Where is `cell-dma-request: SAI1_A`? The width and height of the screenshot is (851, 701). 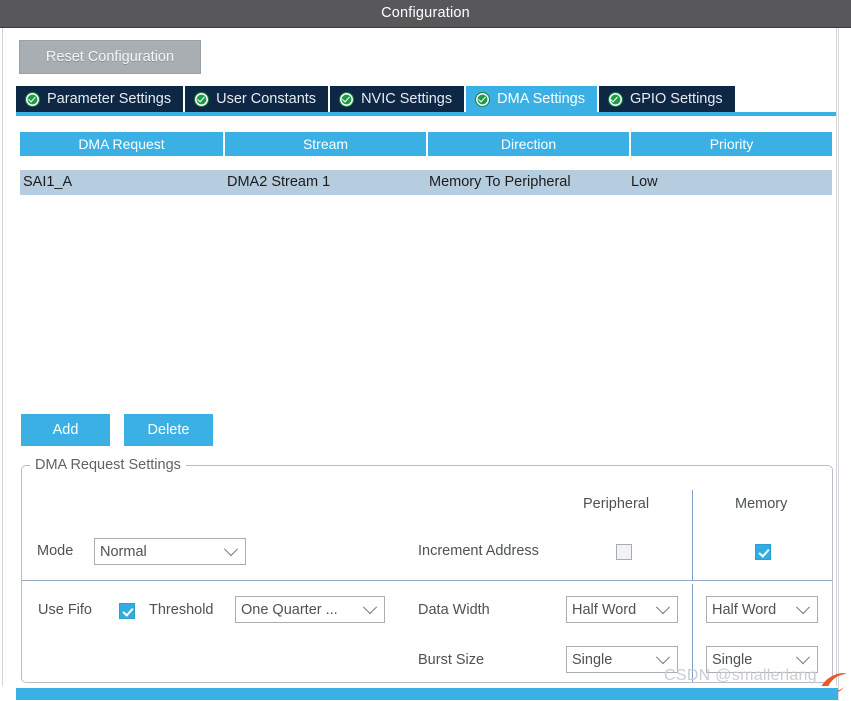 cell-dma-request: SAI1_A is located at coordinates (48, 182).